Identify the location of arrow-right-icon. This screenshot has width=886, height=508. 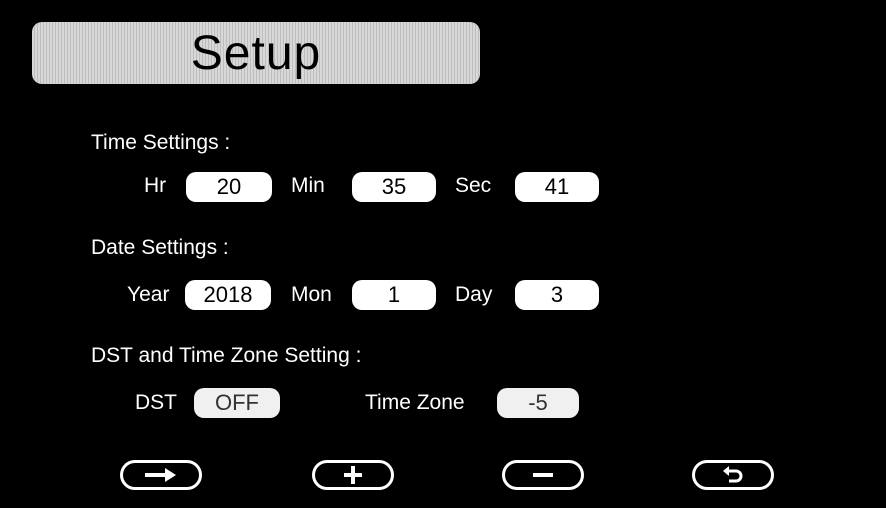
(160, 475).